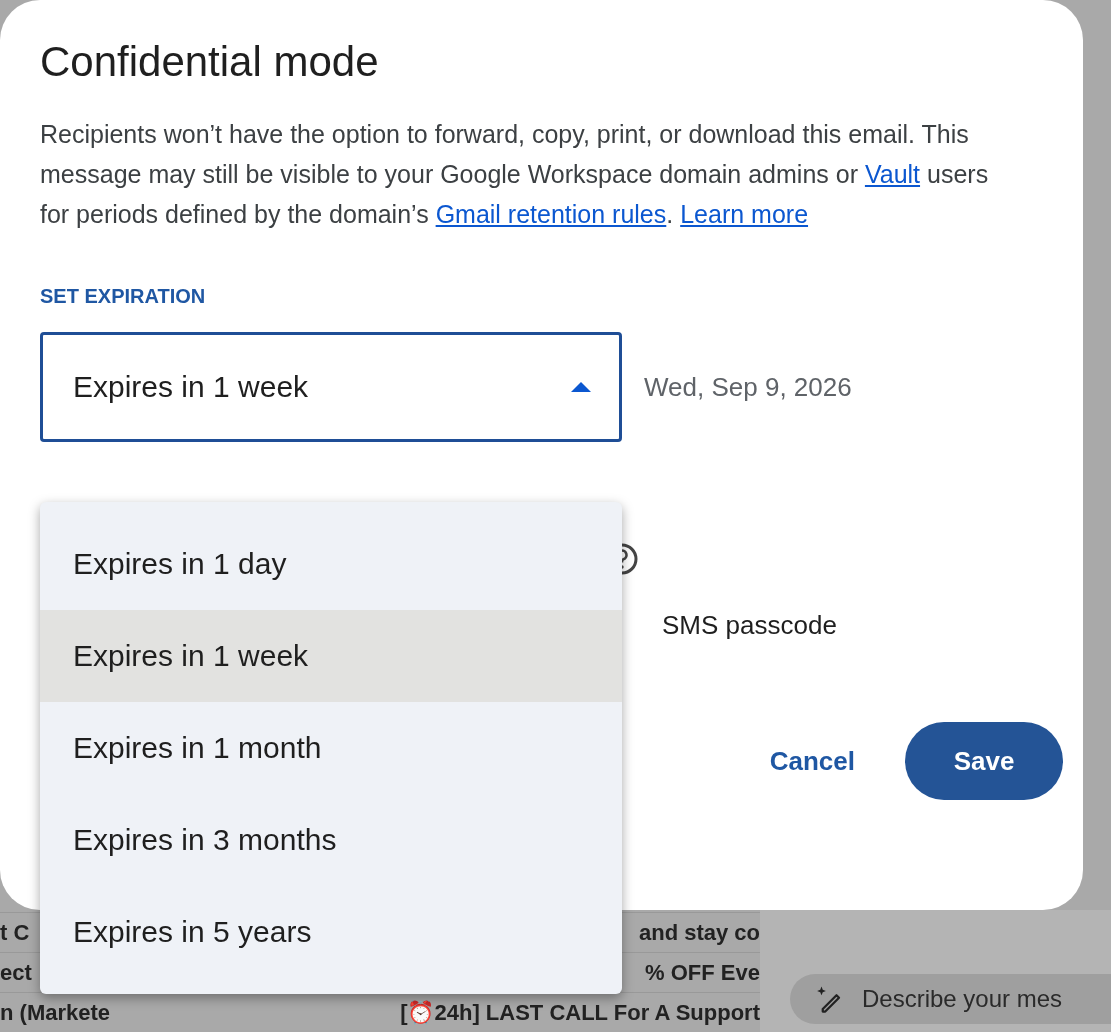  What do you see at coordinates (331, 748) in the screenshot?
I see `menu-option: Expires in 1 month` at bounding box center [331, 748].